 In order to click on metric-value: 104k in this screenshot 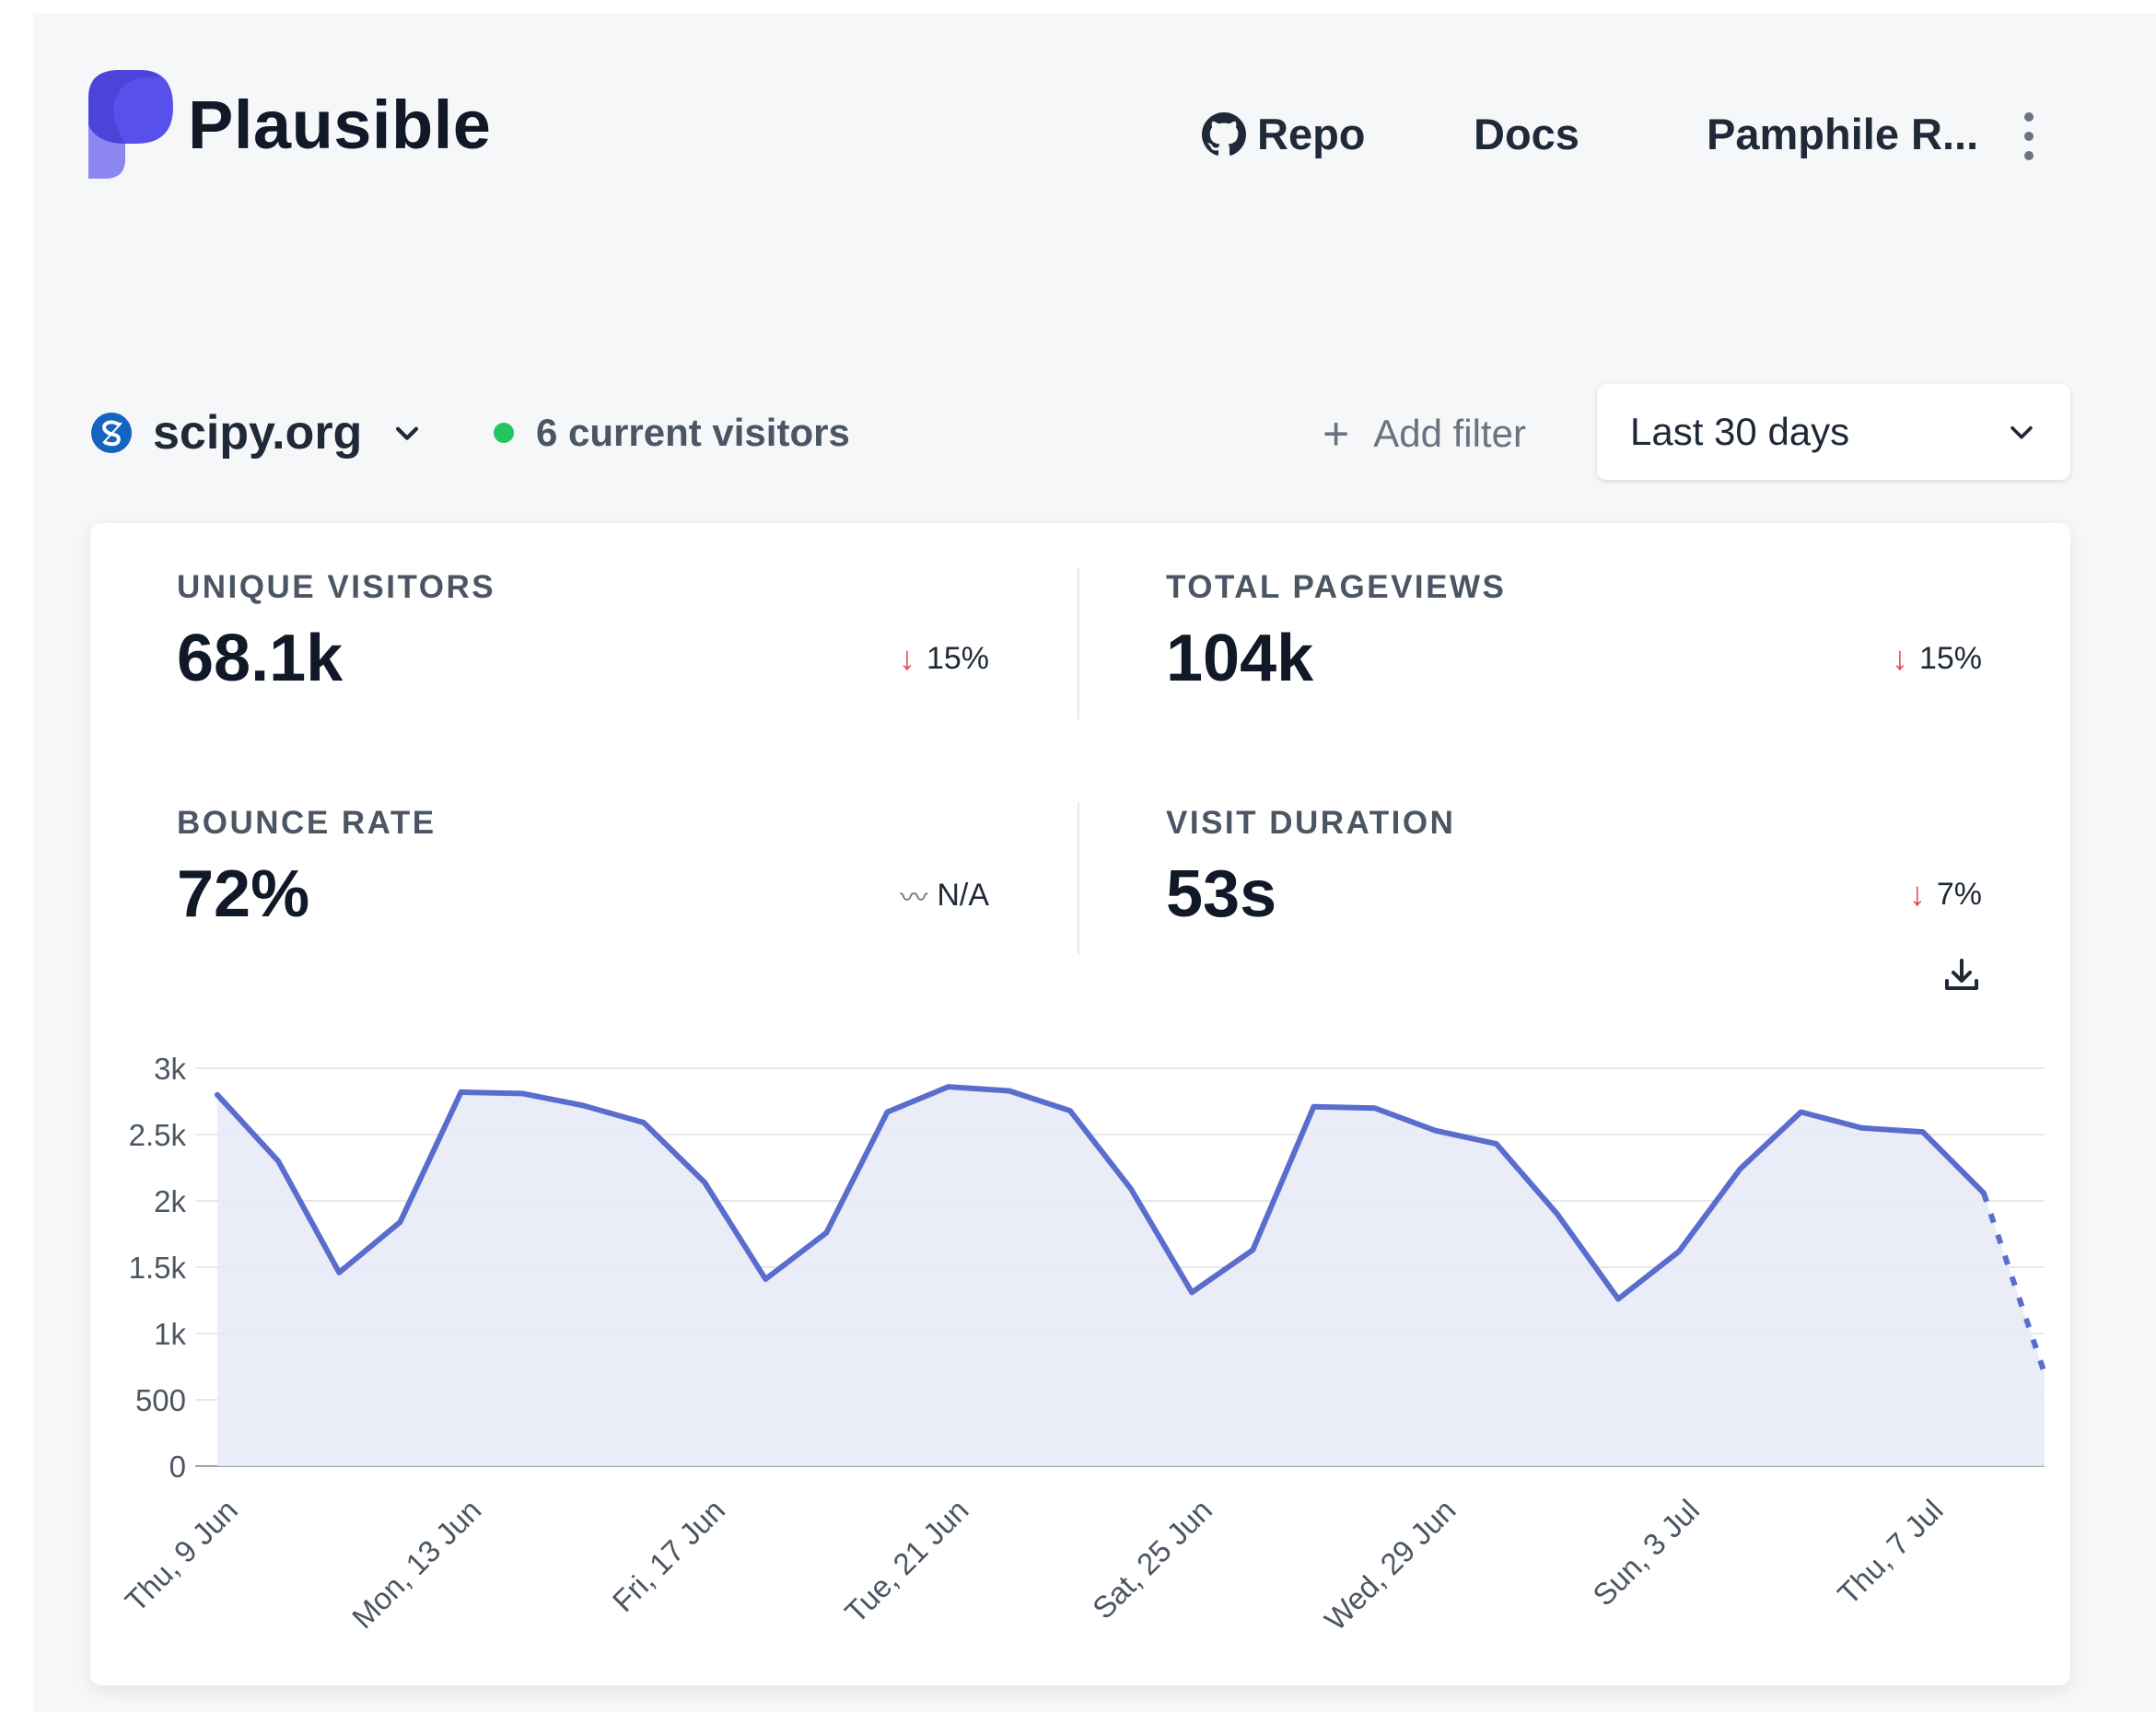, I will do `click(1240, 659)`.